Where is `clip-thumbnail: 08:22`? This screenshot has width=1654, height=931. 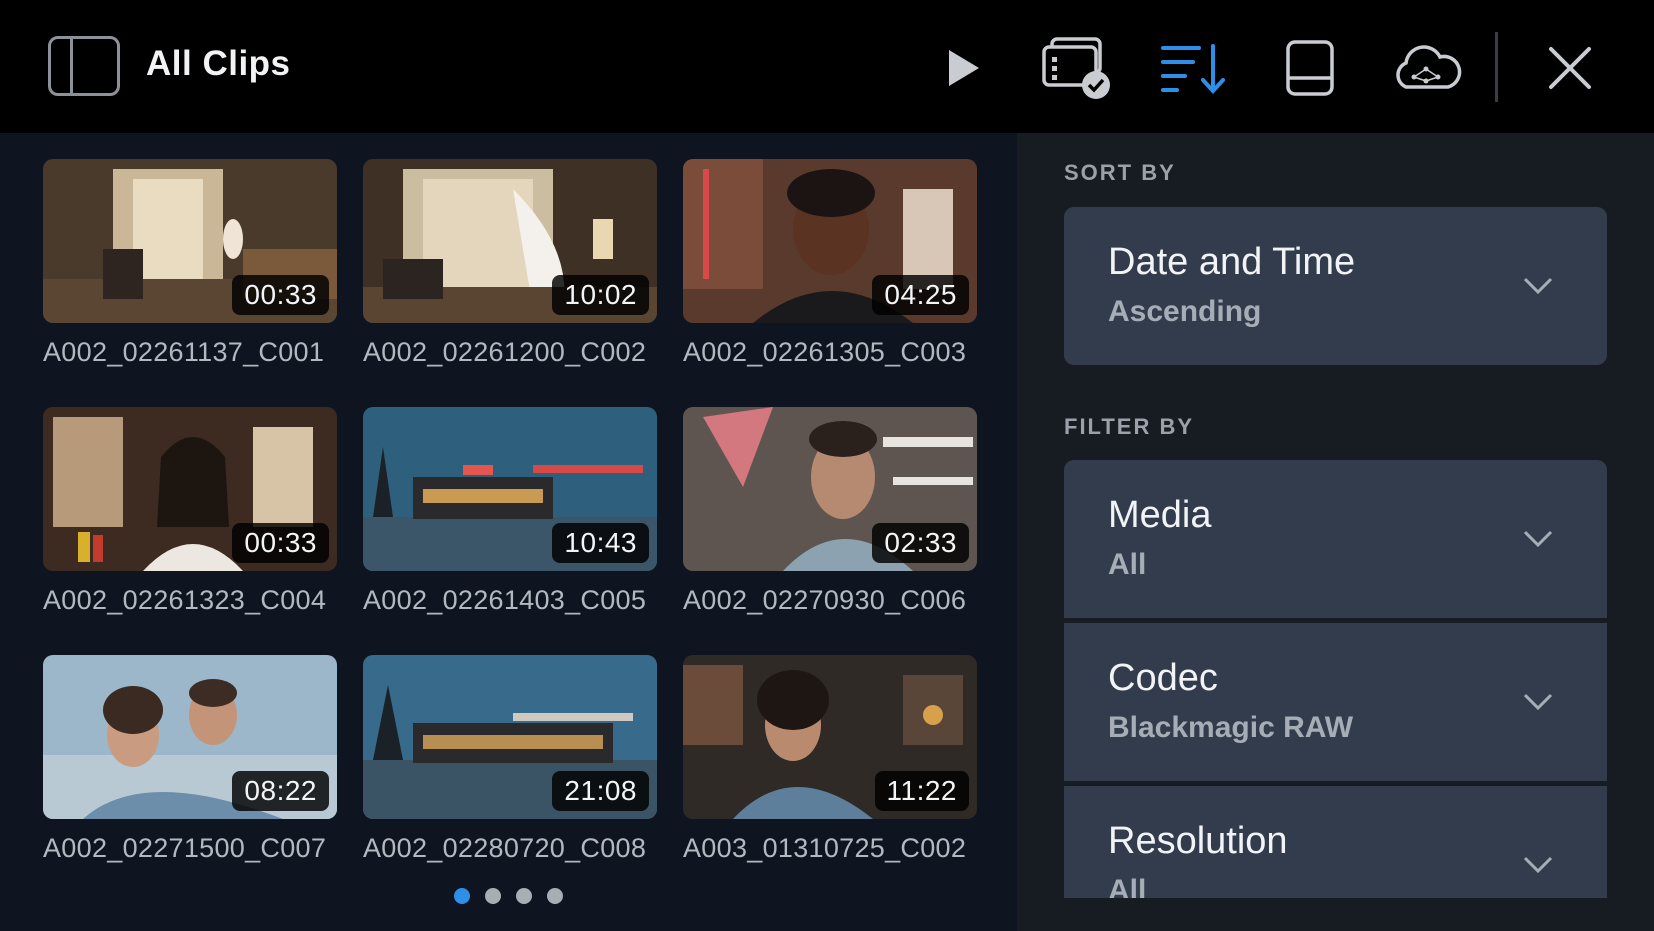
clip-thumbnail: 08:22 is located at coordinates (190, 737).